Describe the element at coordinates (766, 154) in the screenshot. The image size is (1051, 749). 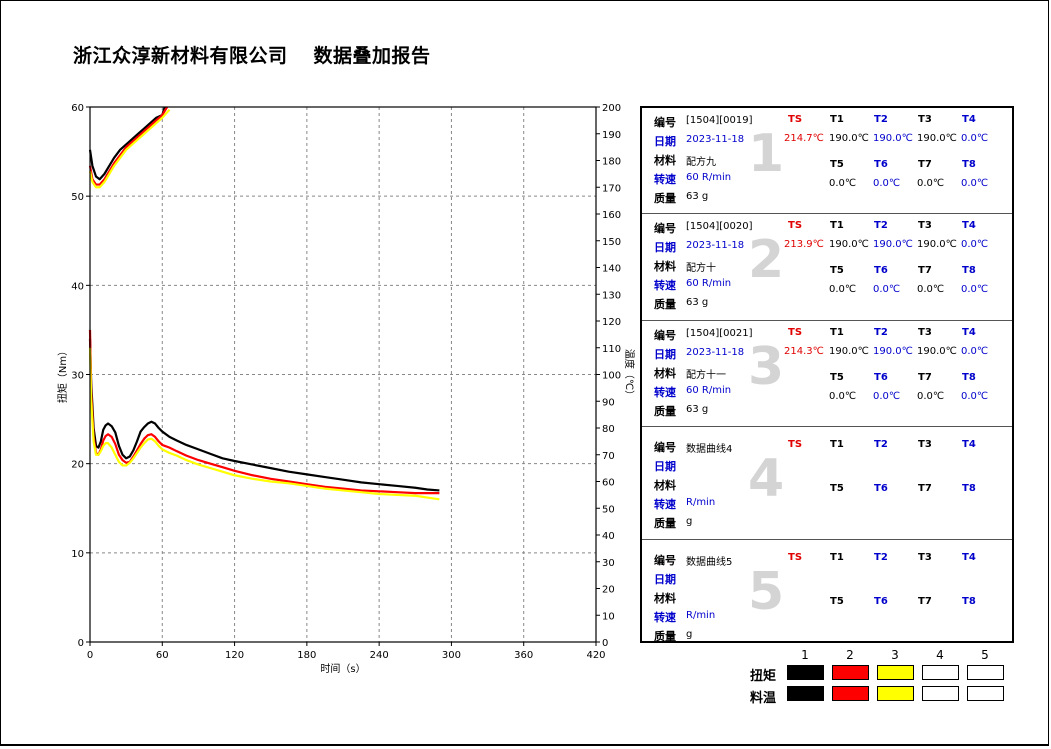
I see `card-number: 1` at that location.